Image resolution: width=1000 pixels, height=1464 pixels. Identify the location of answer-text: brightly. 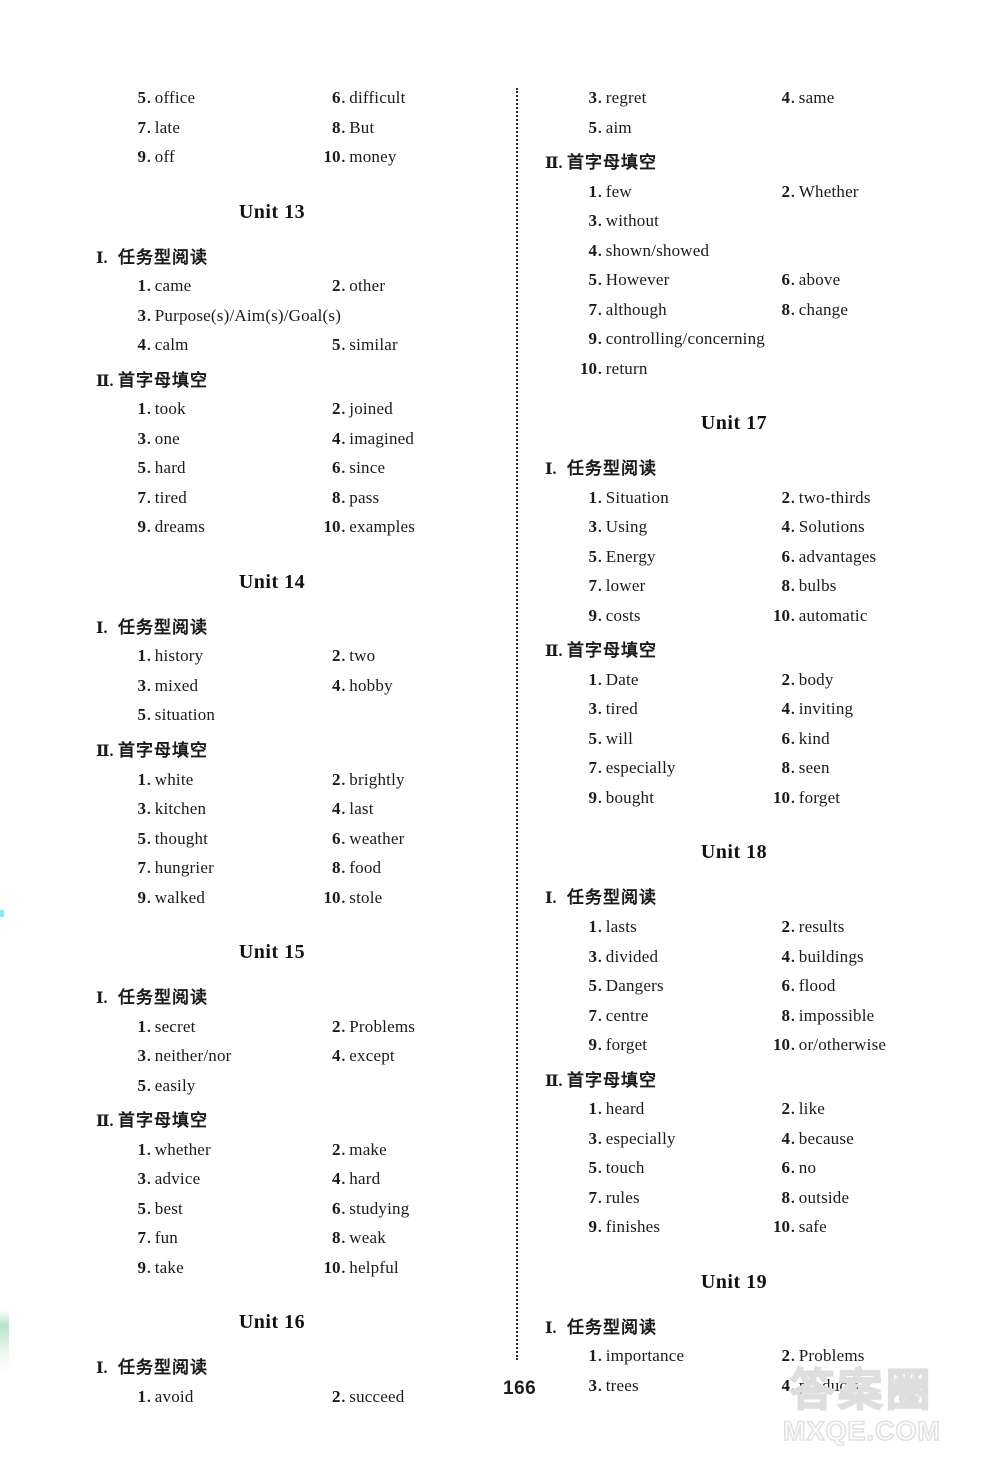
(377, 779).